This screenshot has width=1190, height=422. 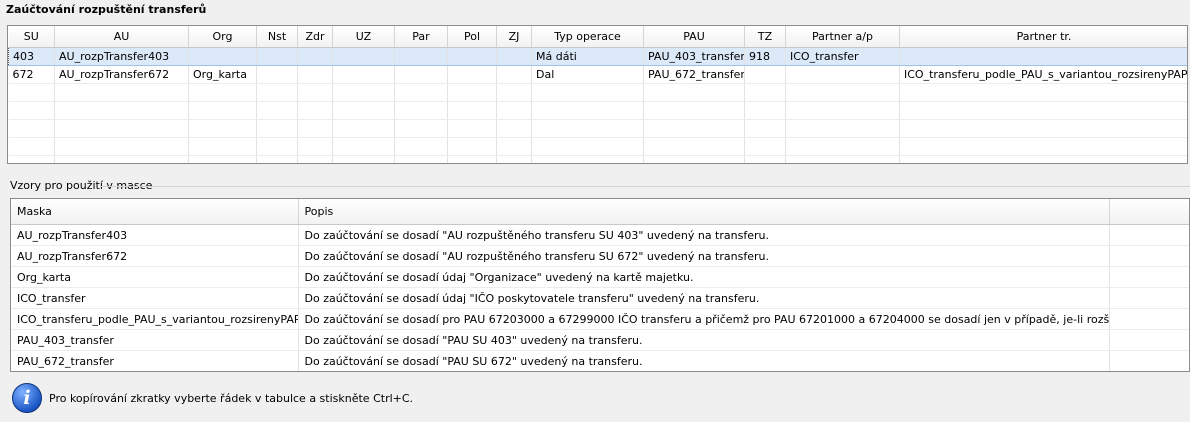 I want to click on col-zj: ZJ, so click(x=514, y=37).